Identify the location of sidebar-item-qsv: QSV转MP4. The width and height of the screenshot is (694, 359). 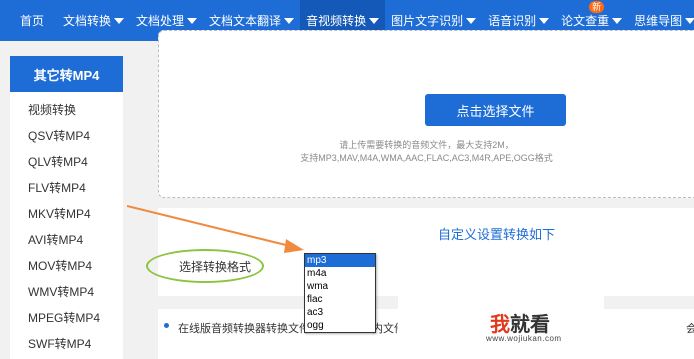
(66, 136).